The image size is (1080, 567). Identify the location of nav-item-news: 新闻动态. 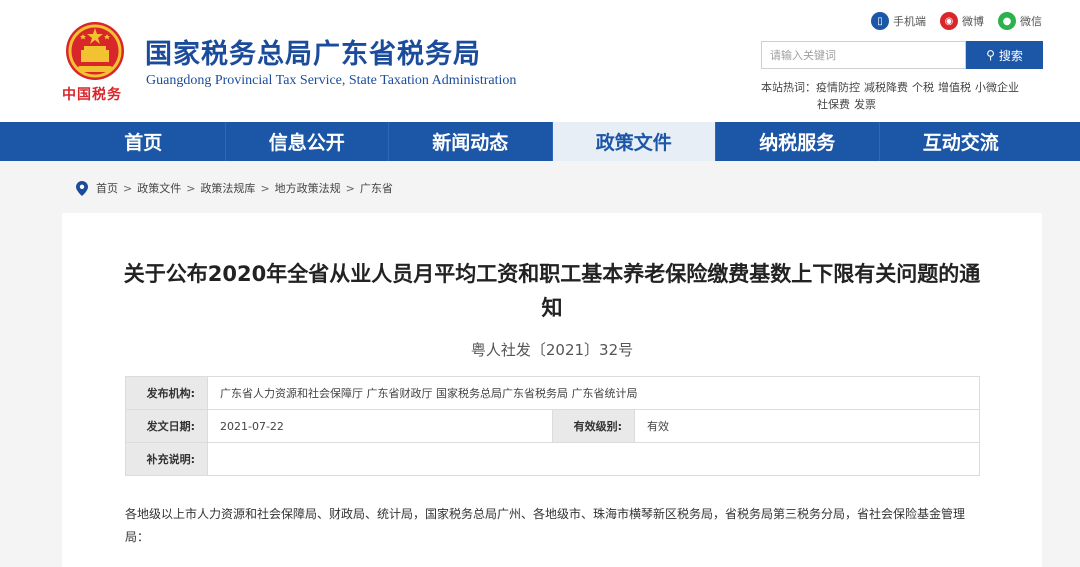
(471, 141).